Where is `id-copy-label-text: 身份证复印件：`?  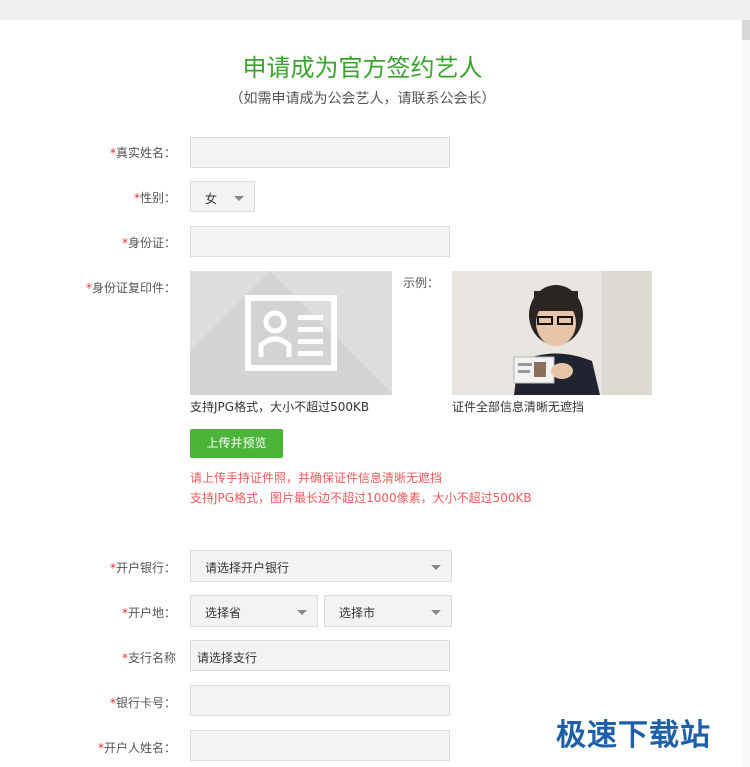
id-copy-label-text: 身份证复印件： is located at coordinates (133, 288).